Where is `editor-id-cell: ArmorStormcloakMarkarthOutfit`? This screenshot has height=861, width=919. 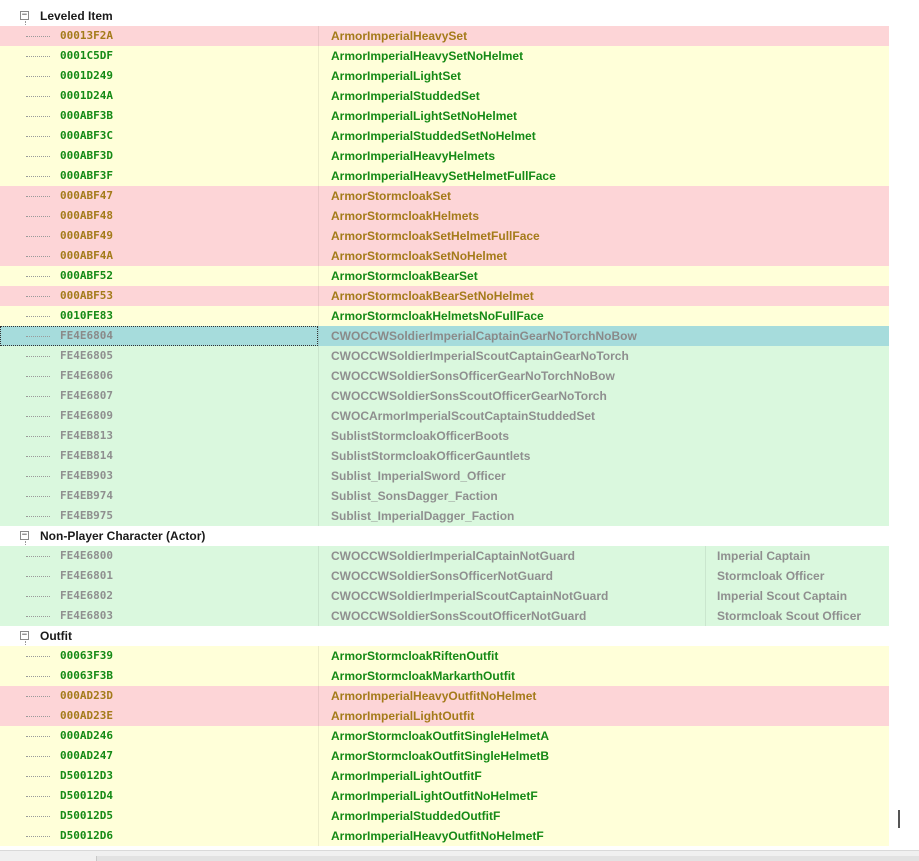
editor-id-cell: ArmorStormcloakMarkarthOutfit is located at coordinates (423, 676).